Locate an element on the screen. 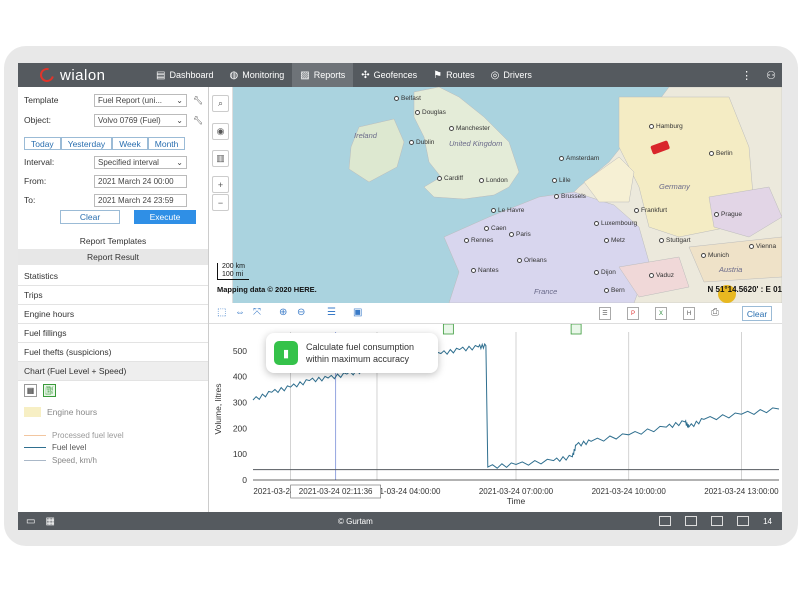 The height and width of the screenshot is (600, 800). excel-icon: X is located at coordinates (661, 313).